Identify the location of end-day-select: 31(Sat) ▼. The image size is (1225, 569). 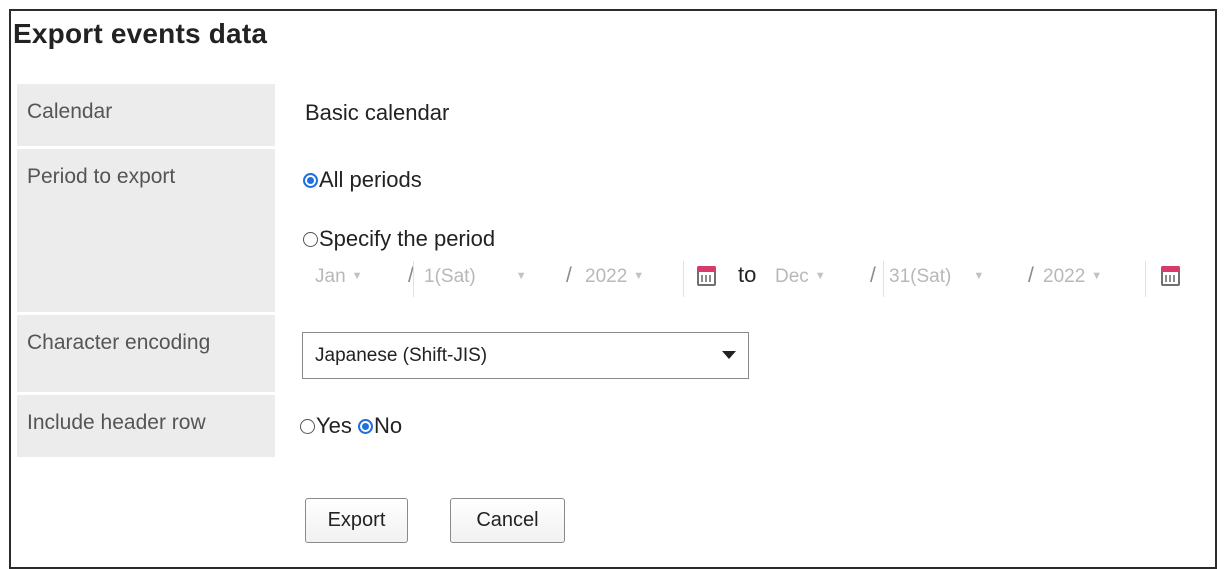
(936, 277).